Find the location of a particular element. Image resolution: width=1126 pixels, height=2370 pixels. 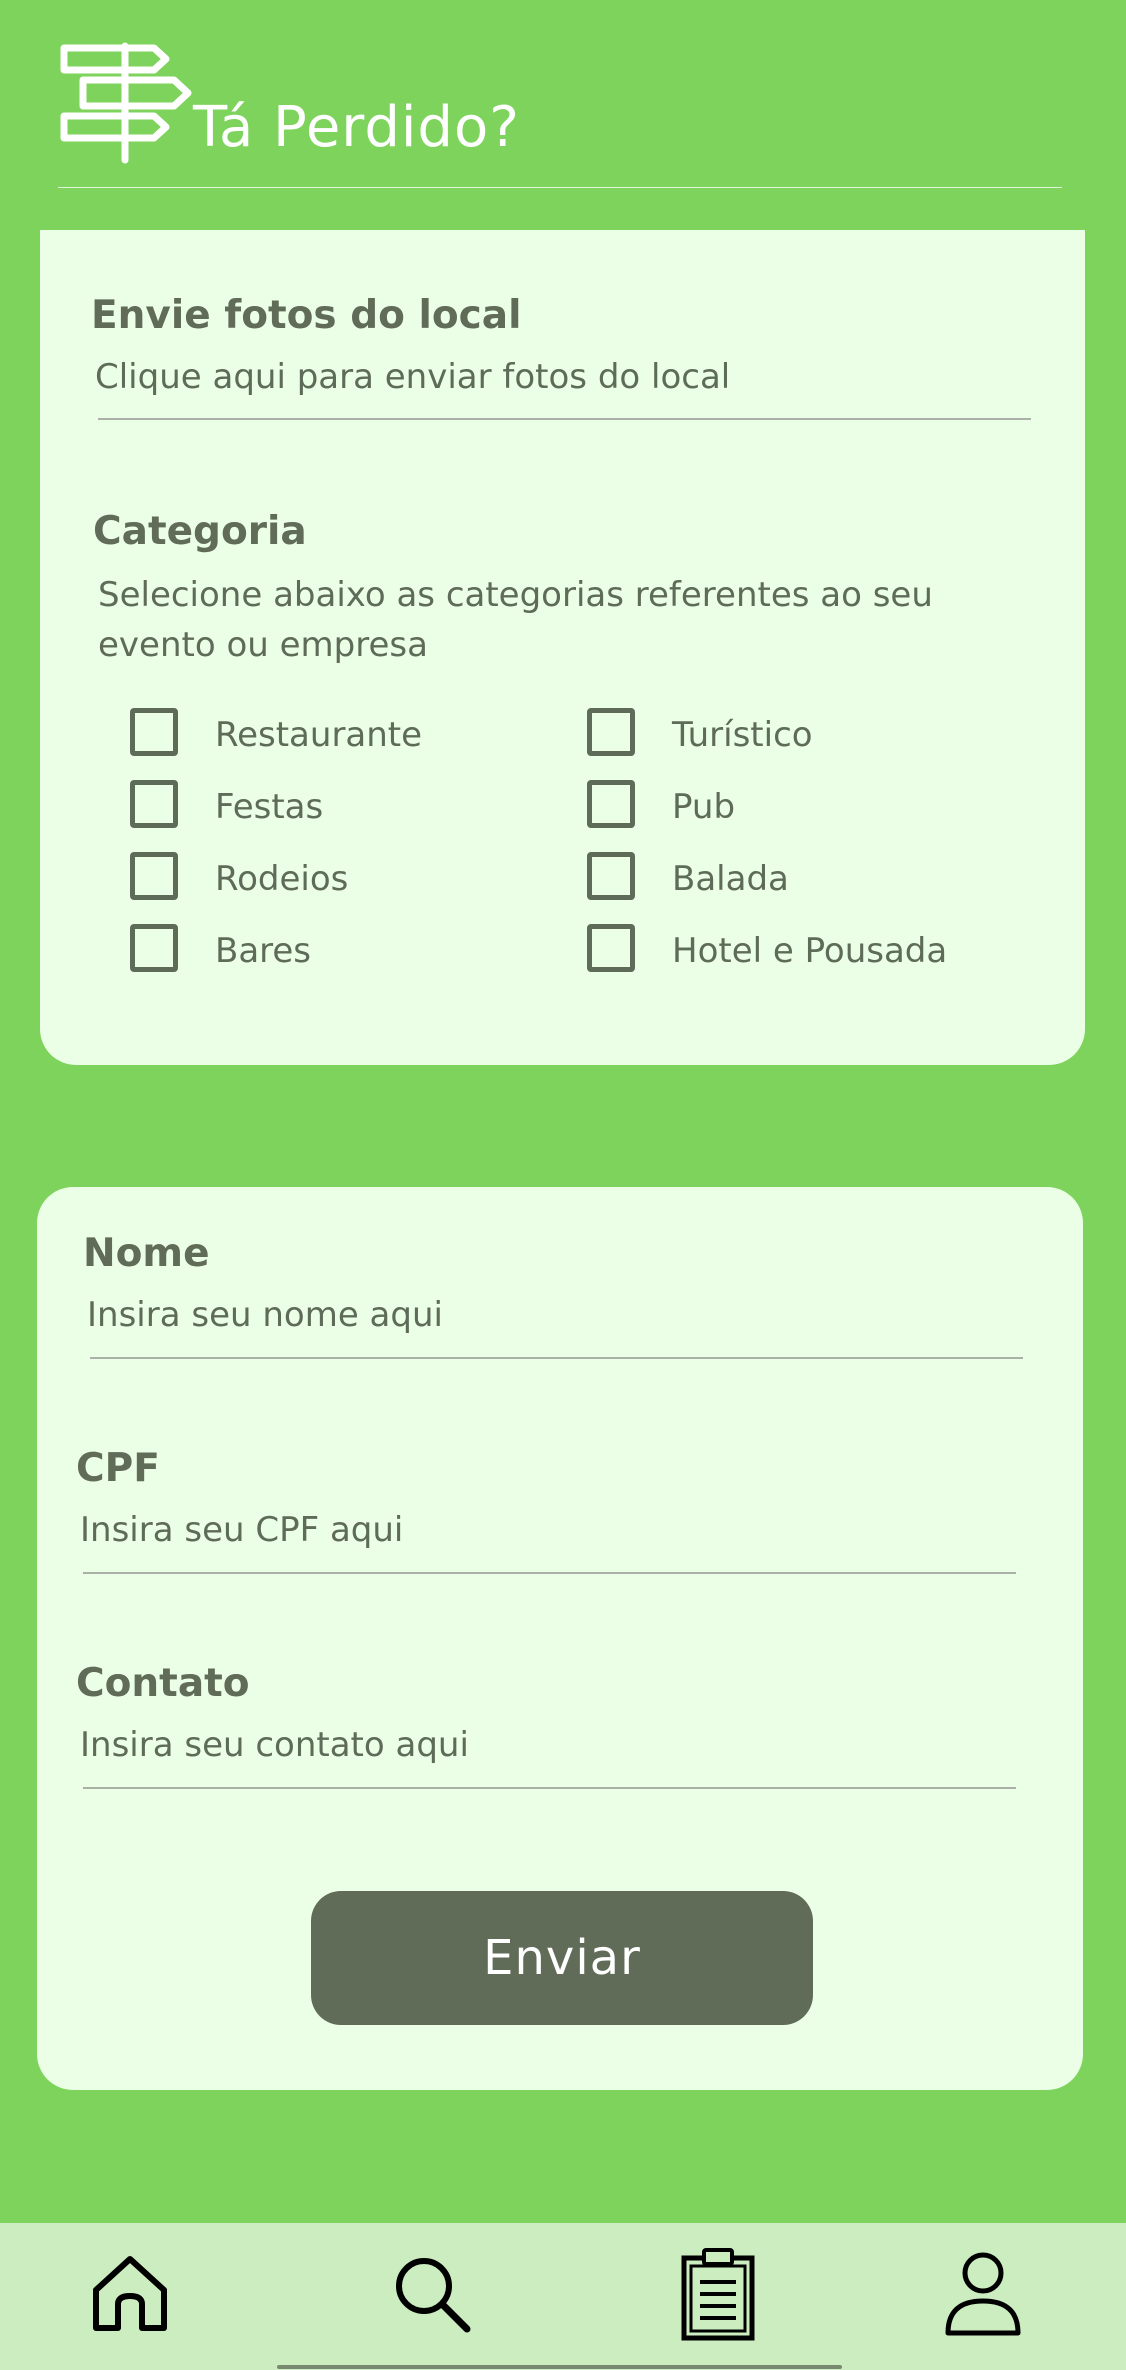

checkbox-bares is located at coordinates (154, 948).